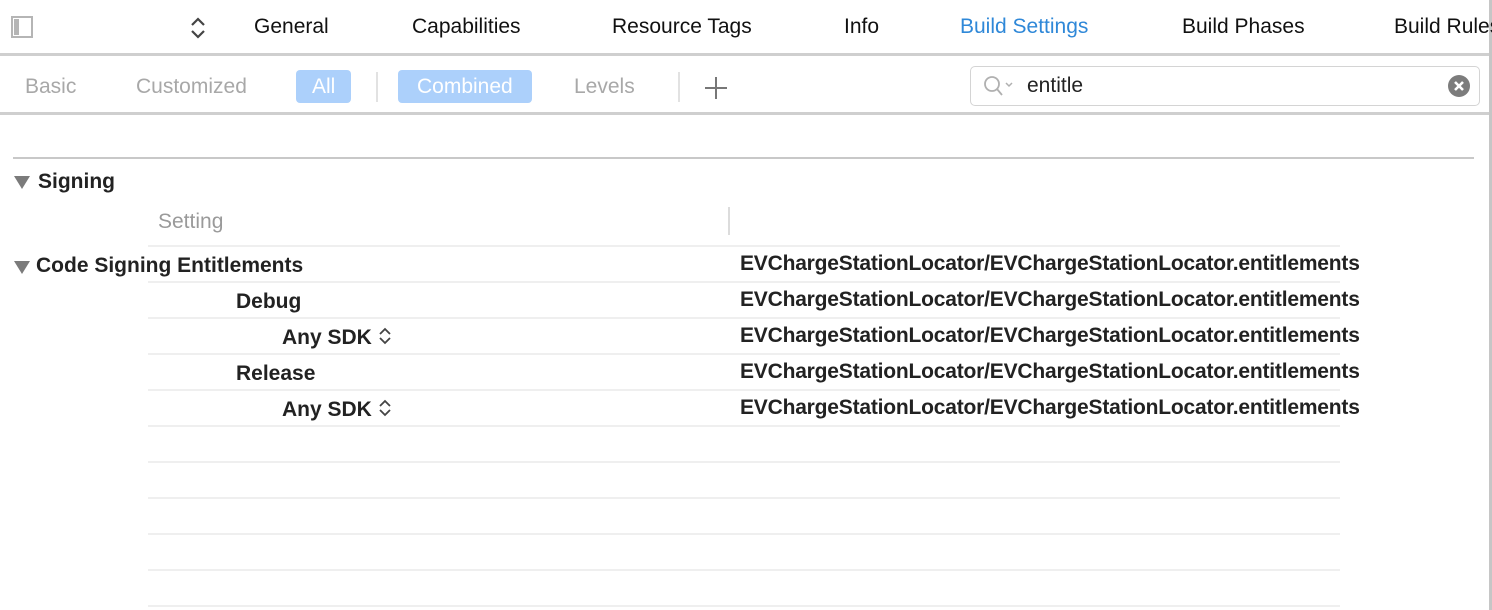 The height and width of the screenshot is (610, 1492). I want to click on search-field, so click(1225, 86).